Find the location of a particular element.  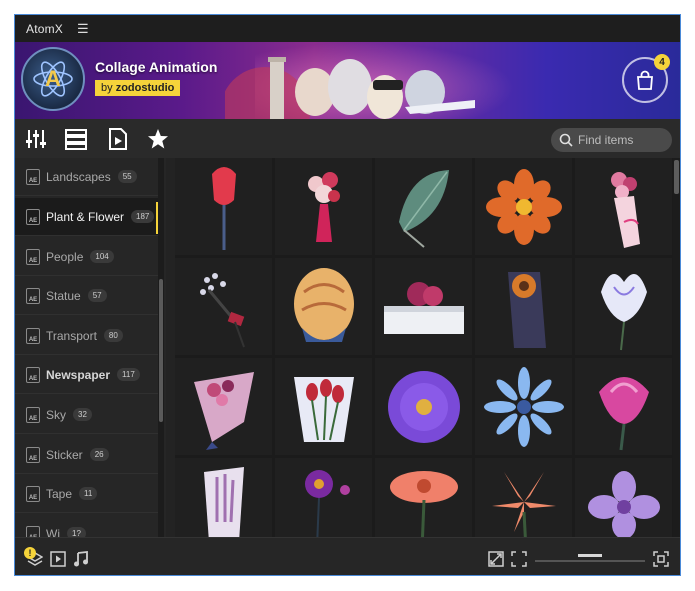

search-icon is located at coordinates (566, 140).